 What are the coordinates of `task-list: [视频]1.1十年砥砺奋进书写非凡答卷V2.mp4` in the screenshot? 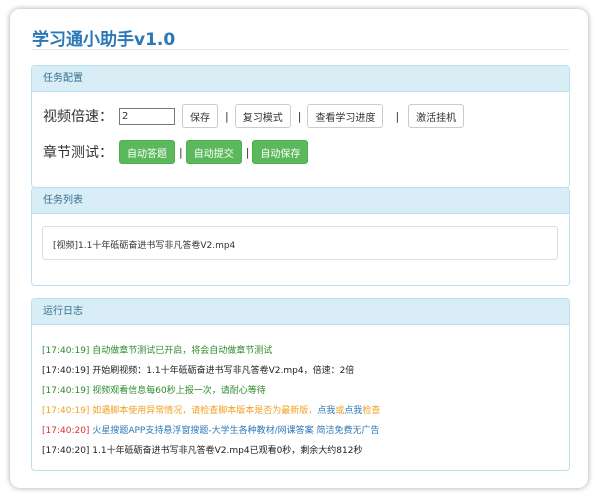 It's located at (300, 243).